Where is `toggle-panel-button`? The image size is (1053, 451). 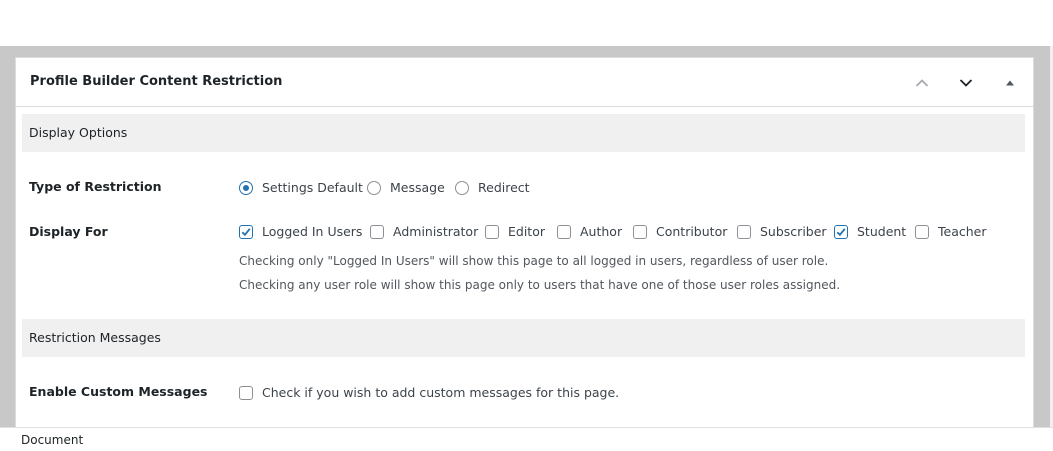
toggle-panel-button is located at coordinates (1010, 83).